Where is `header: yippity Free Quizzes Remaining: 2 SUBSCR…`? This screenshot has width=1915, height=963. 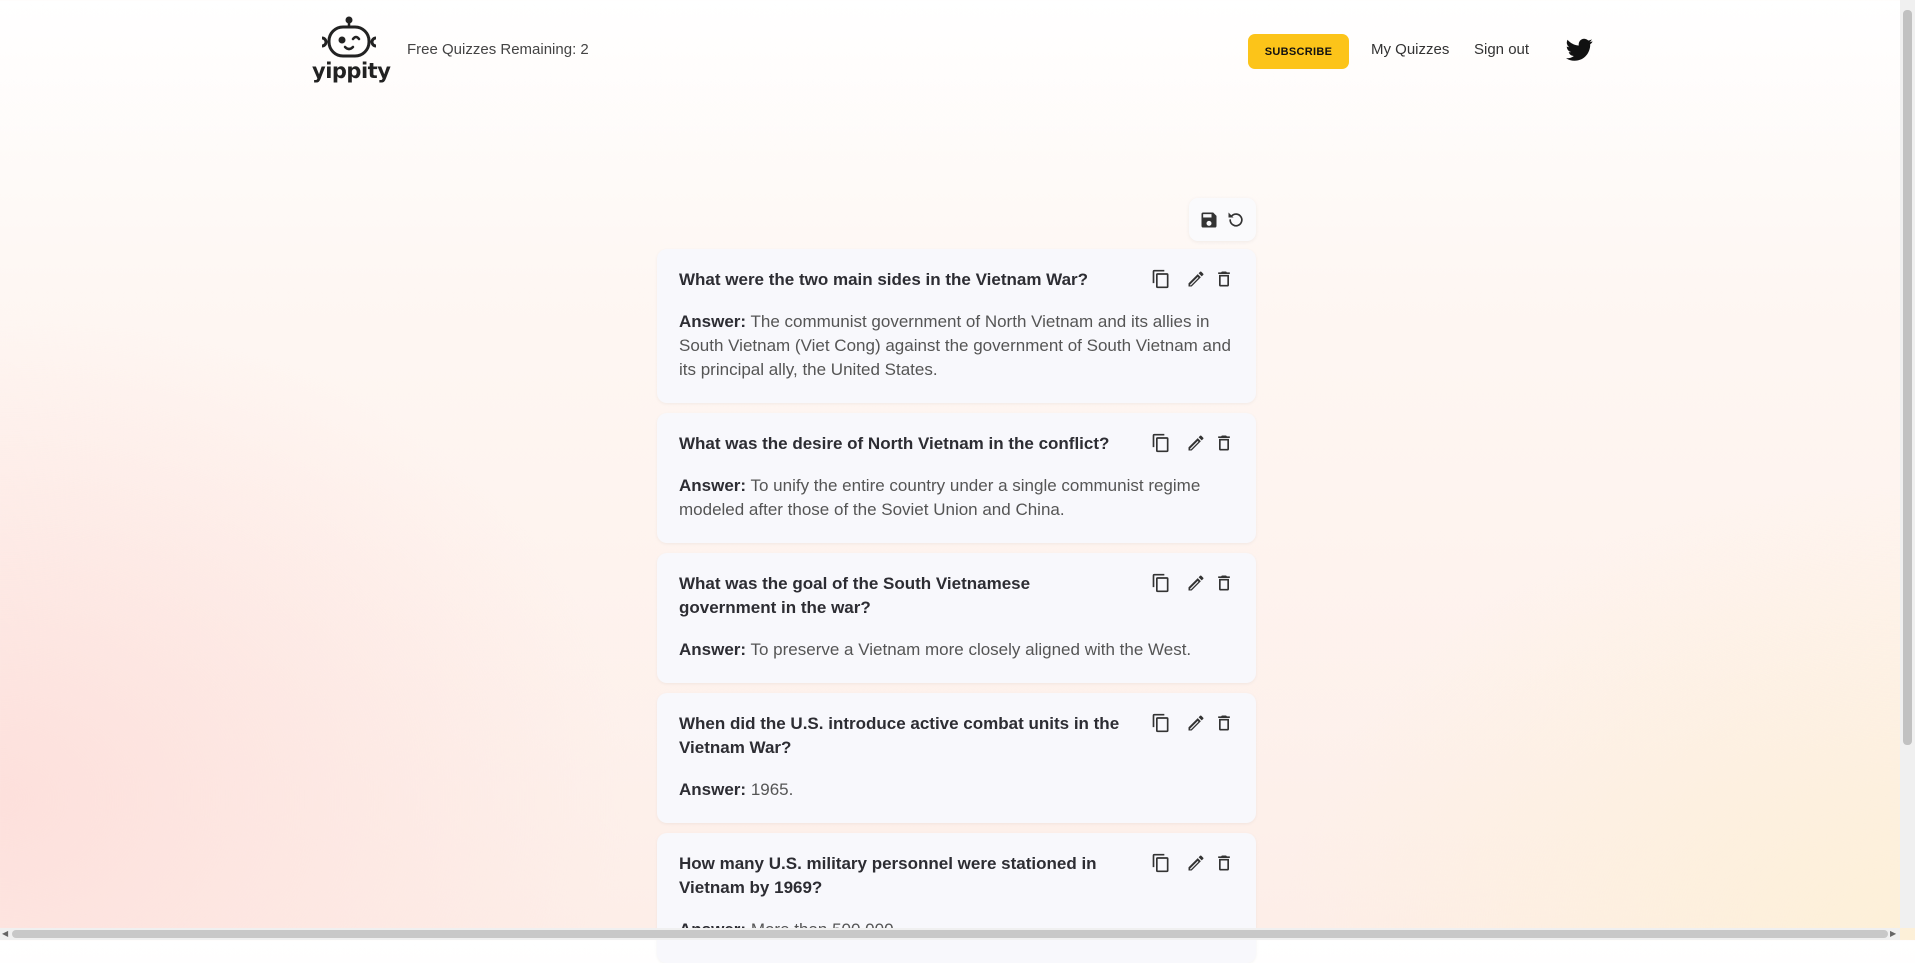
header: yippity Free Quizzes Remaining: 2 SUBSCR… is located at coordinates (950, 55).